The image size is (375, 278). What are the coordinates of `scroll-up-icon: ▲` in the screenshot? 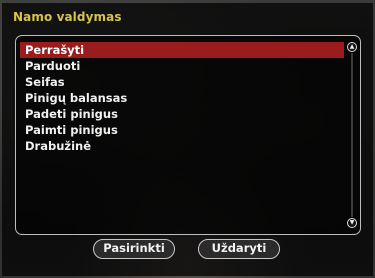 It's located at (352, 47).